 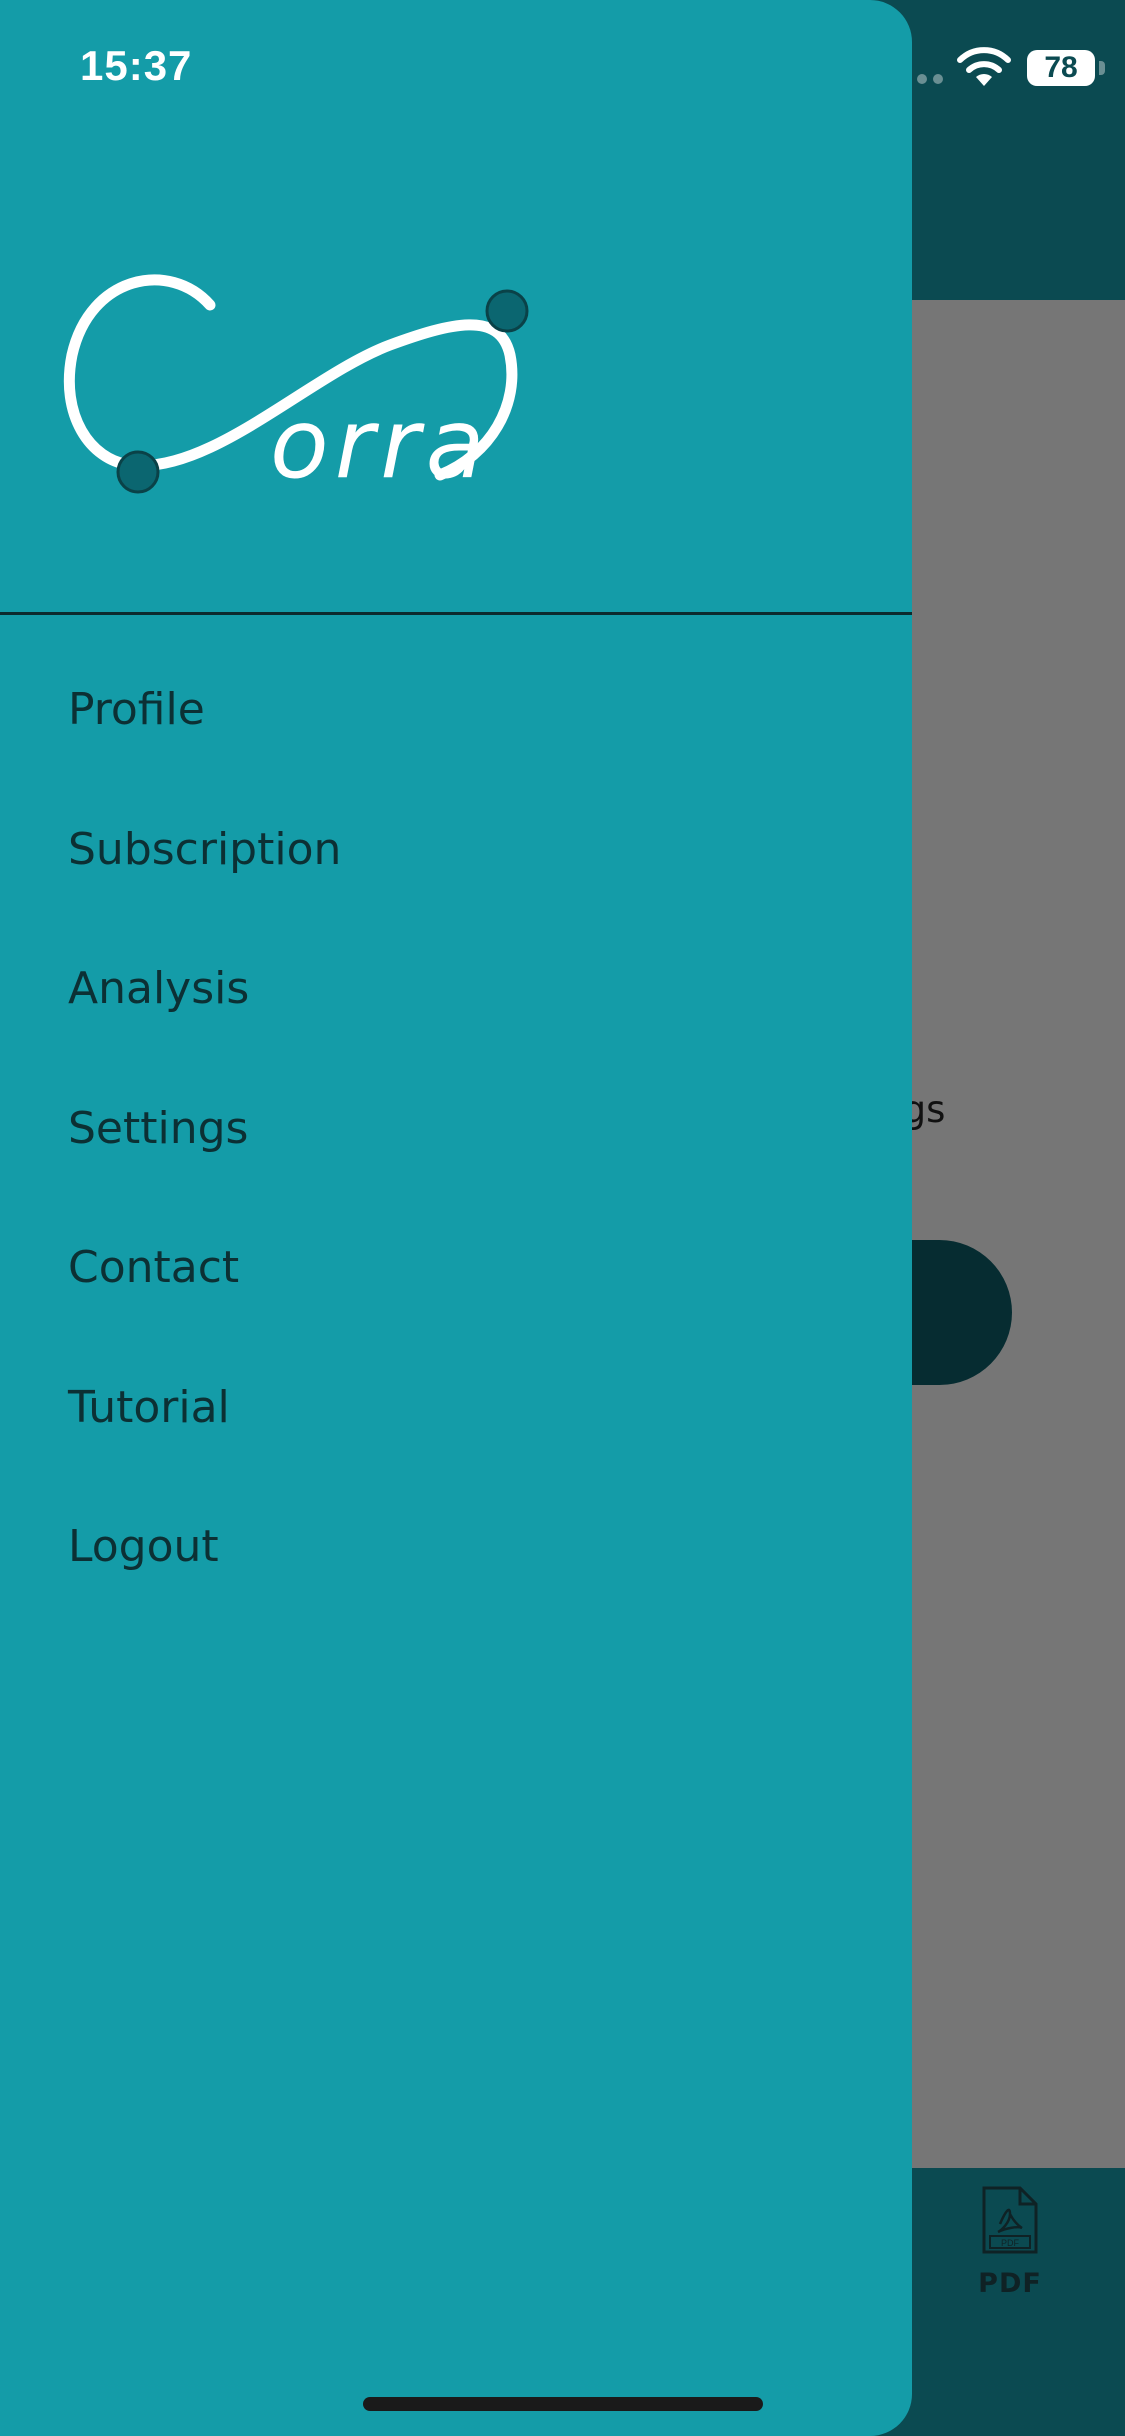 What do you see at coordinates (143, 1547) in the screenshot?
I see `menu-item-label: Logout` at bounding box center [143, 1547].